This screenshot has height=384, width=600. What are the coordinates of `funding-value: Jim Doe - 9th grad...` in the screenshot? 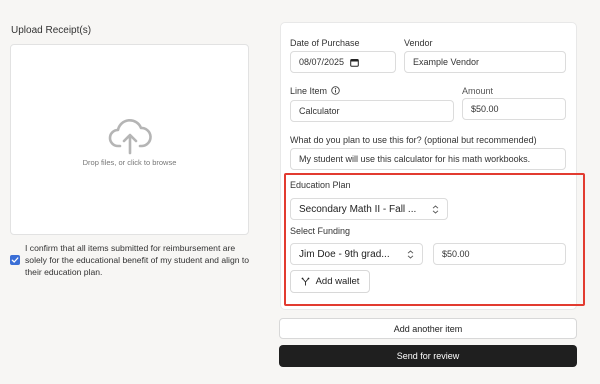 It's located at (344, 254).